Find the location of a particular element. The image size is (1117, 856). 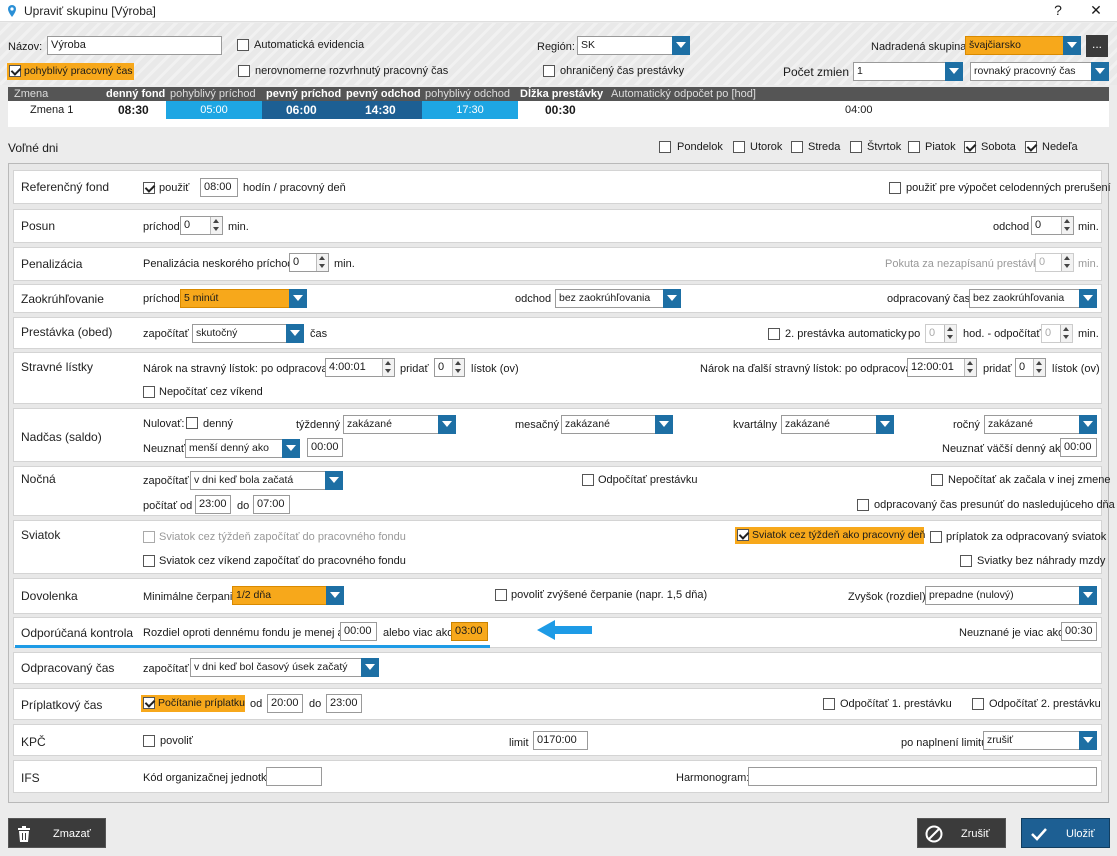

odpor-ignored-time: 00:30 is located at coordinates (1079, 631).